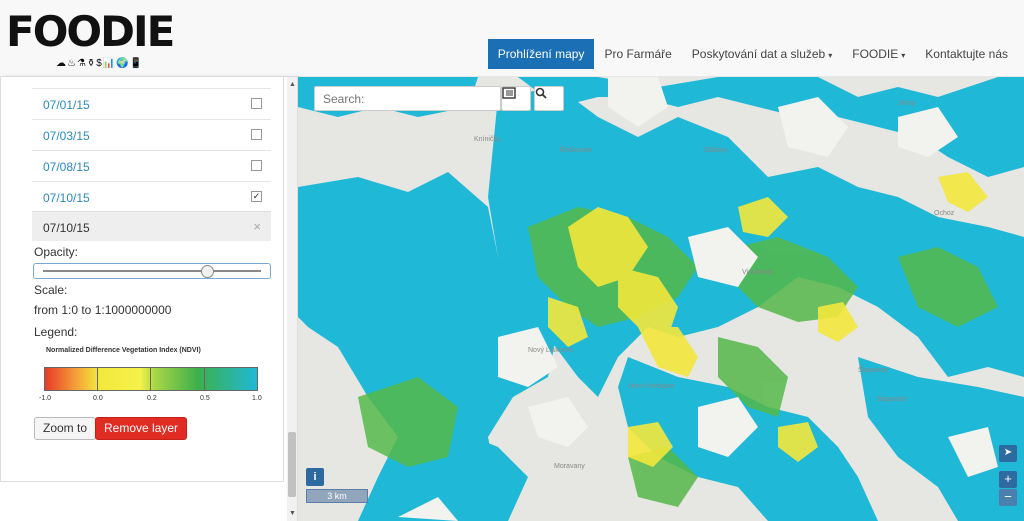  What do you see at coordinates (65, 428) in the screenshot?
I see `zoom-to-button: Zoom to` at bounding box center [65, 428].